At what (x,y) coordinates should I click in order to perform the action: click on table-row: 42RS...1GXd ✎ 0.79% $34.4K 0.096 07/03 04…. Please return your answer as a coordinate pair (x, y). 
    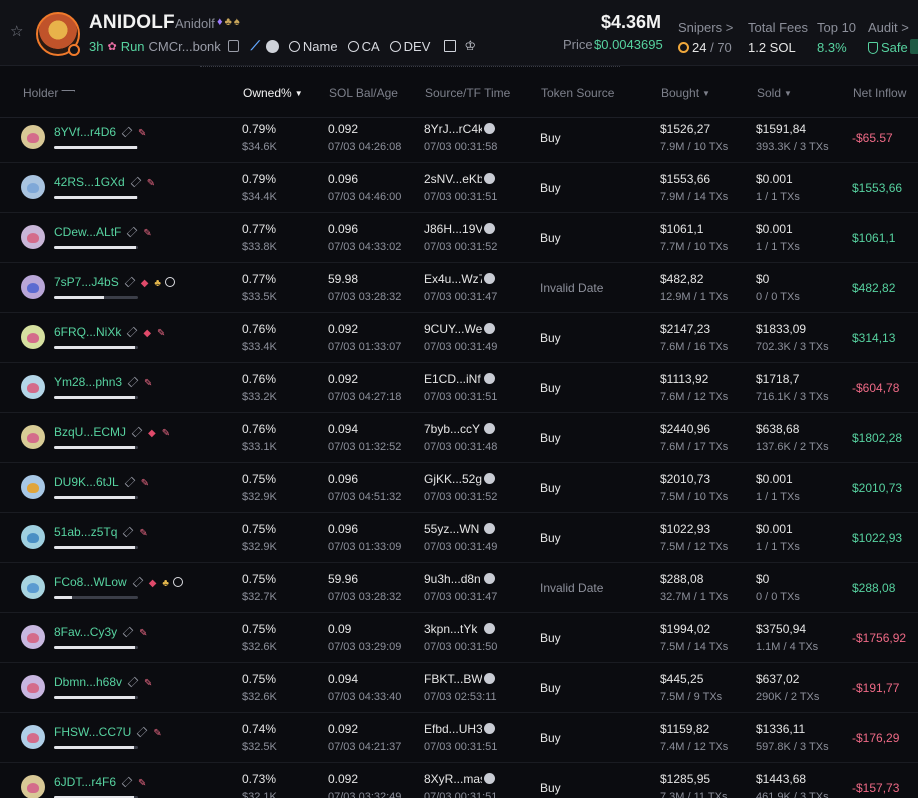
    Looking at the image, I should click on (459, 188).